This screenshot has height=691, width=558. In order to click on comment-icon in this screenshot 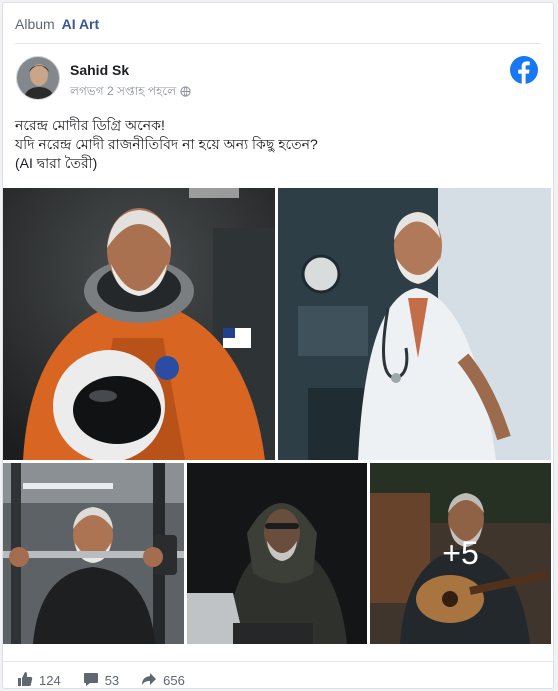, I will do `click(91, 679)`.